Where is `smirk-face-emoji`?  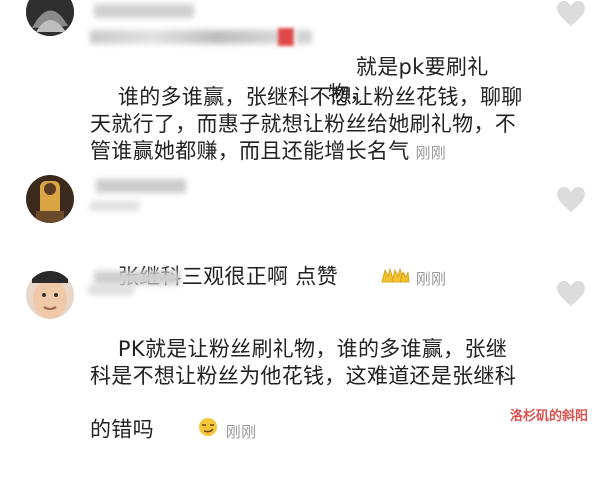
smirk-face-emoji is located at coordinates (187, 430).